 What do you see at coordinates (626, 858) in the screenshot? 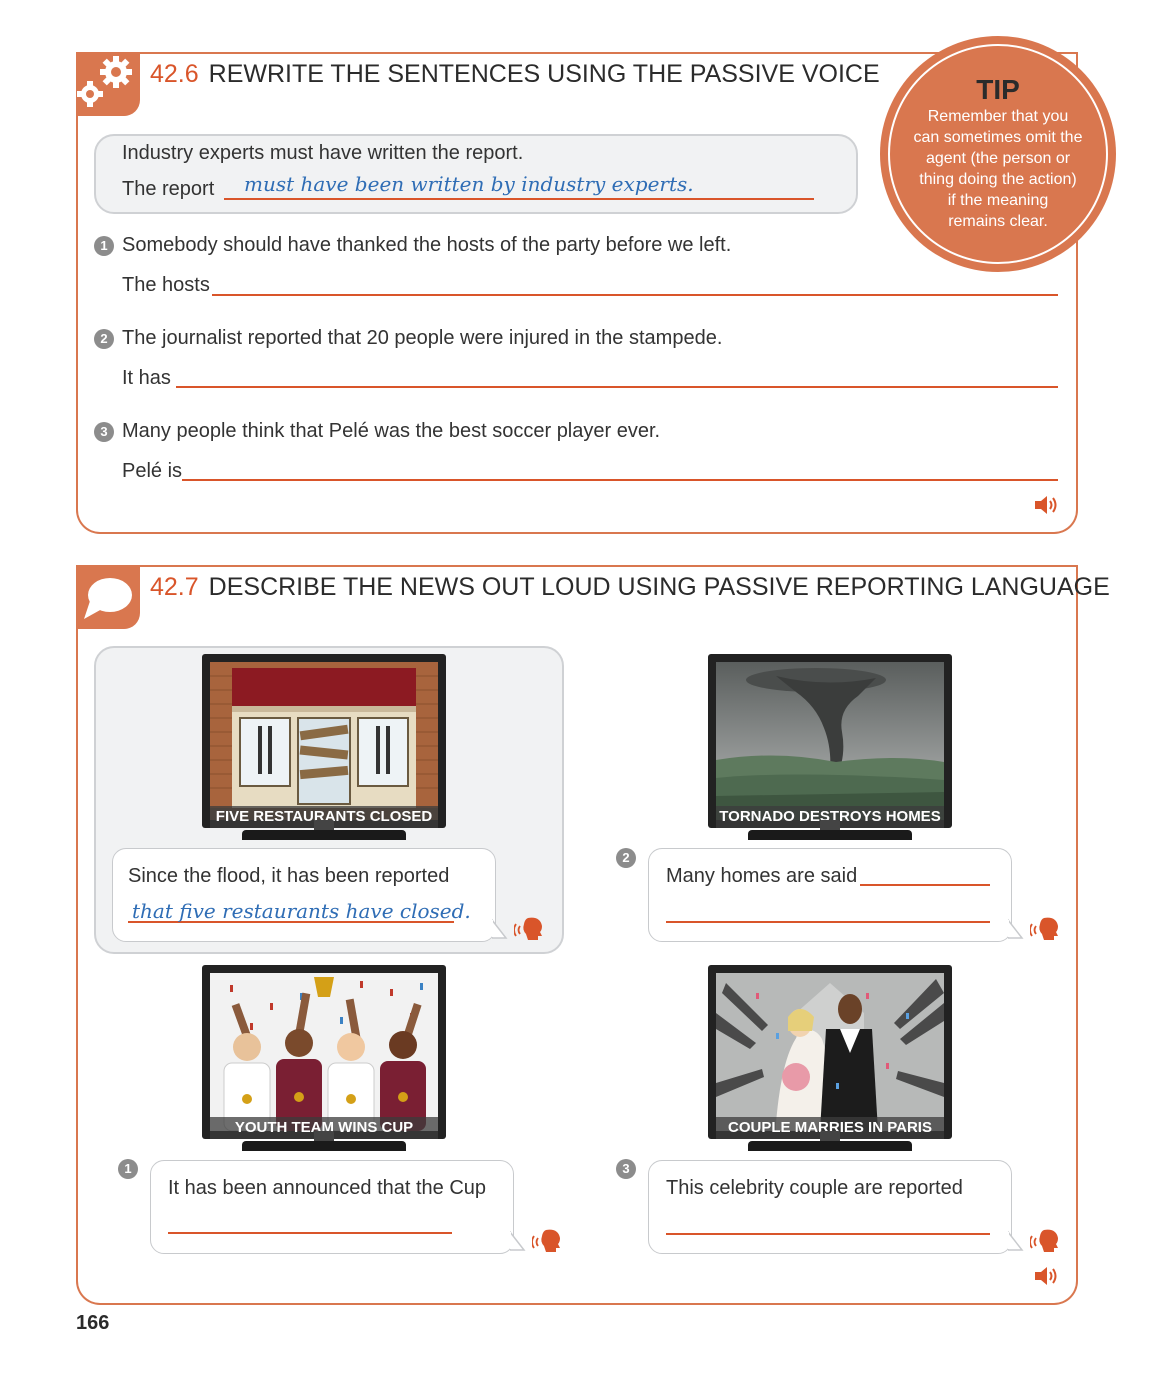
I see `item-badge: 2` at bounding box center [626, 858].